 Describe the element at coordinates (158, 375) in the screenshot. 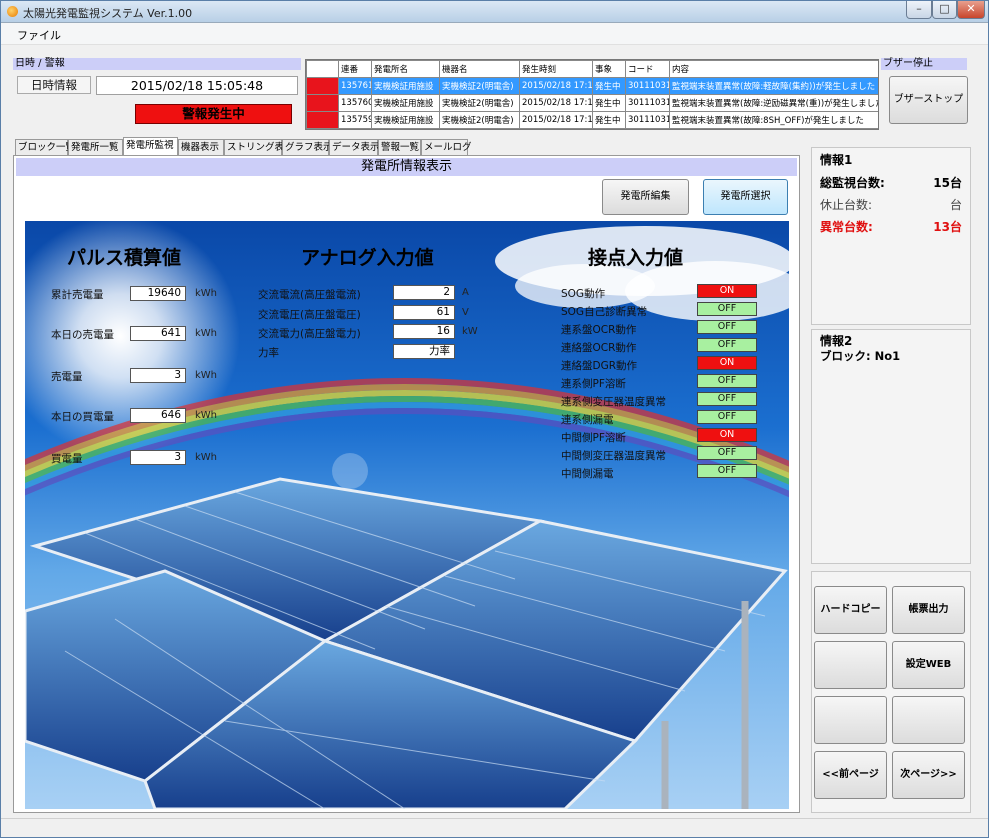

I see `pulse-value-sold: 3` at that location.